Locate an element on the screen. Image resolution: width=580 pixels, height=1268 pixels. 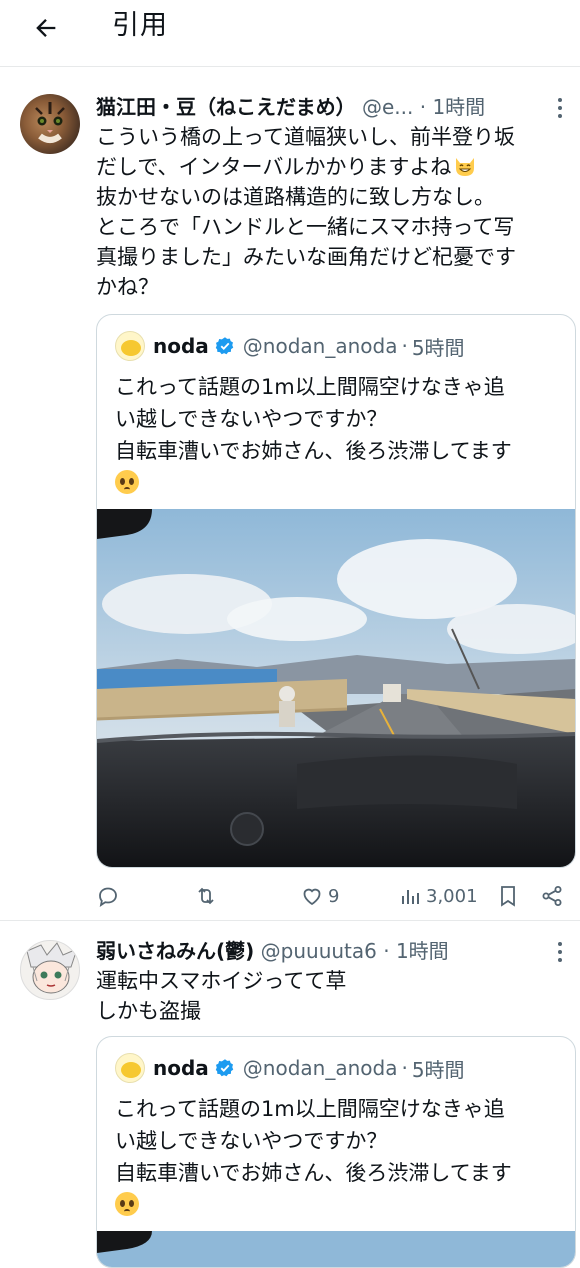
post-text-line: かね？ is located at coordinates (127, 287).